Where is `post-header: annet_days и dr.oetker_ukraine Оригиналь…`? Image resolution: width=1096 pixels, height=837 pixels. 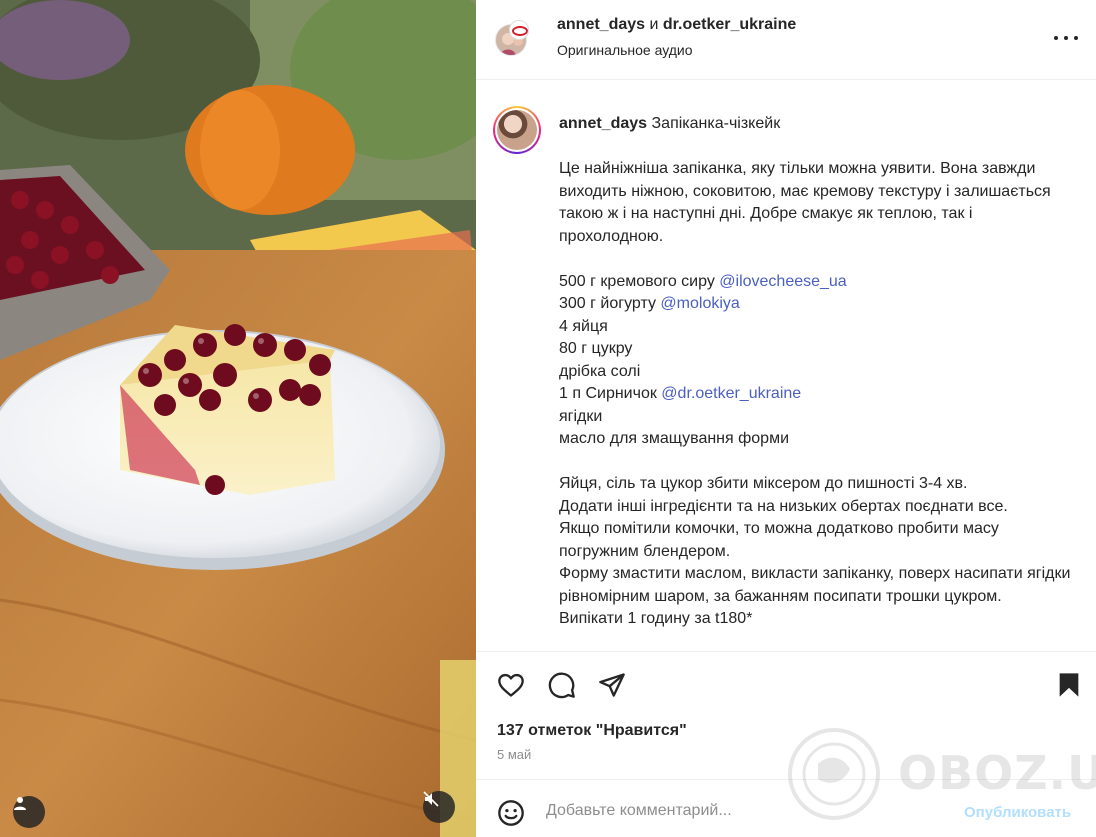 post-header: annet_days и dr.oetker_ukraine Оригиналь… is located at coordinates (786, 40).